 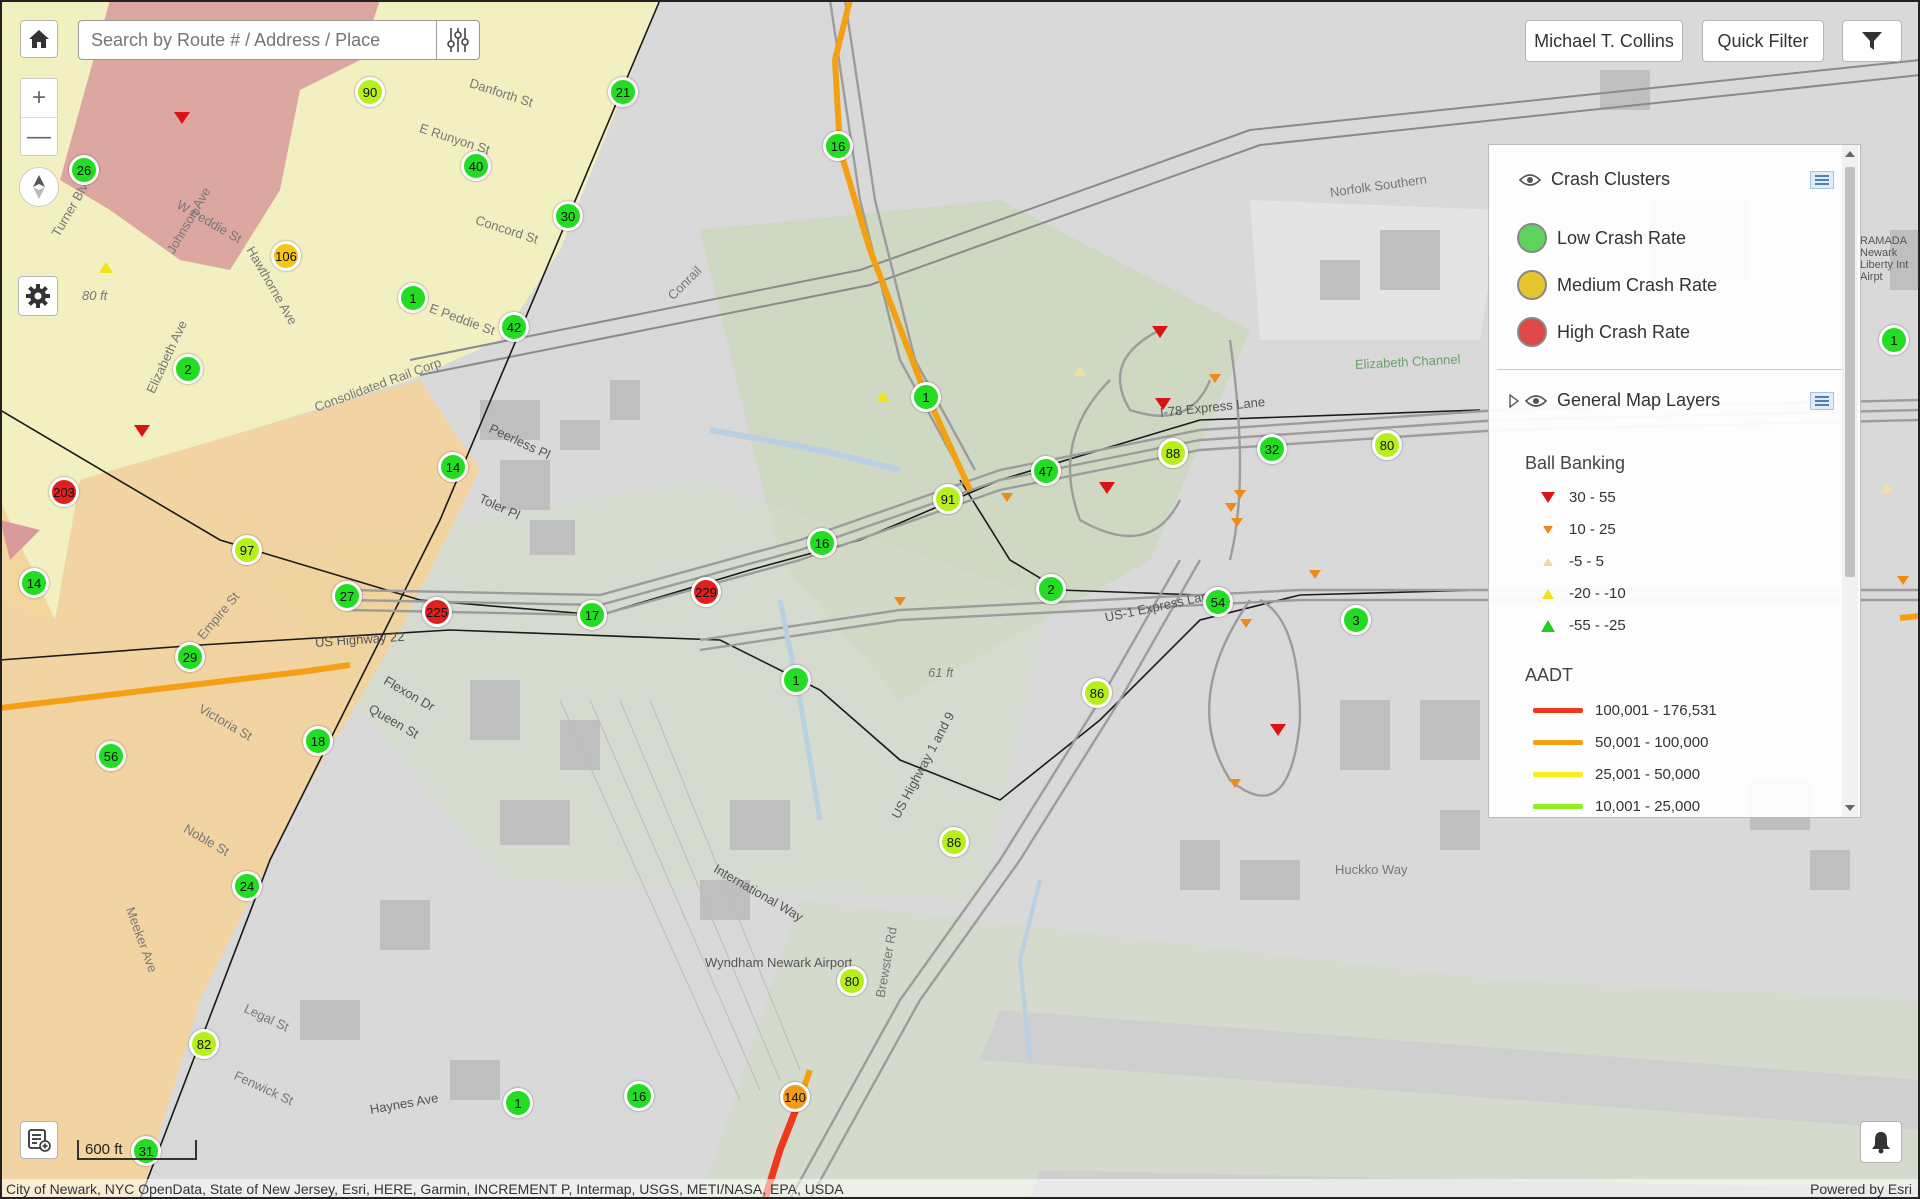 What do you see at coordinates (1639, 400) in the screenshot?
I see `general-layers-title: General Map Layers` at bounding box center [1639, 400].